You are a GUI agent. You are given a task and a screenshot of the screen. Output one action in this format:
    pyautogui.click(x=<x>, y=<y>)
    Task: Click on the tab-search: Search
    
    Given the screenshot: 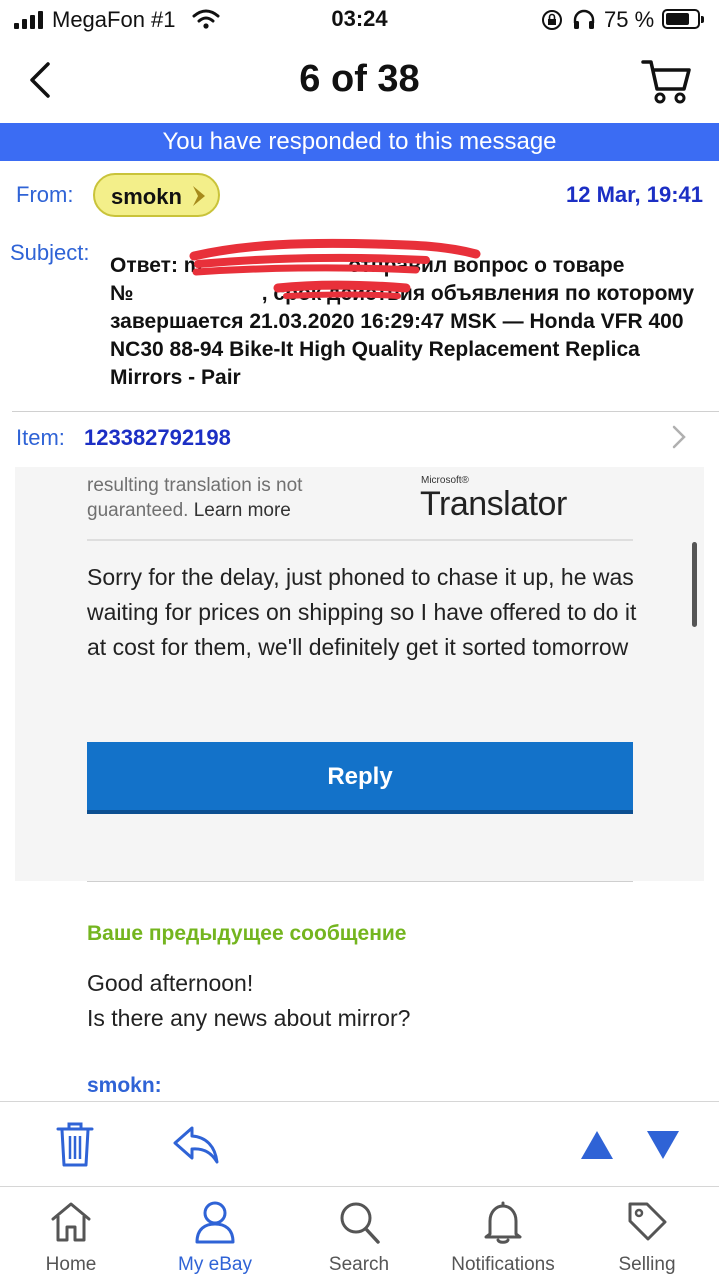 What is the action you would take?
    pyautogui.click(x=359, y=1233)
    